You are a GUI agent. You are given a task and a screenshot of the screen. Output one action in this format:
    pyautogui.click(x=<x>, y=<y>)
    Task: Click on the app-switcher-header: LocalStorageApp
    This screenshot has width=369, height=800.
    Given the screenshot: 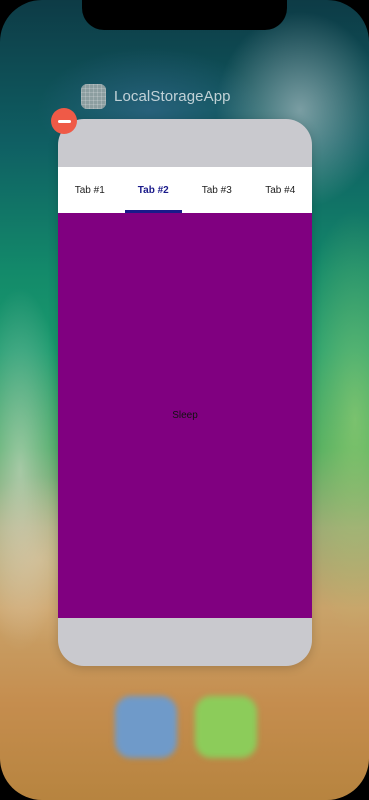 What is the action you would take?
    pyautogui.click(x=156, y=96)
    